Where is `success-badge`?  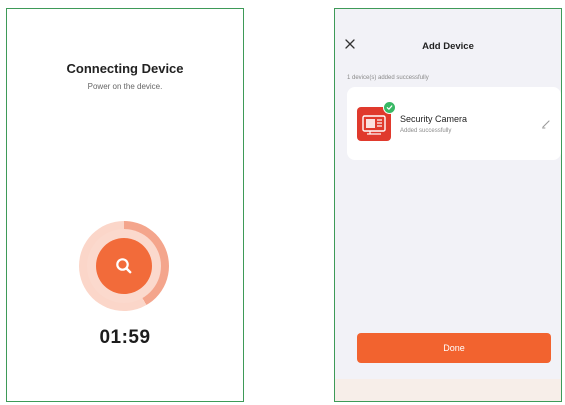
success-badge is located at coordinates (389, 107).